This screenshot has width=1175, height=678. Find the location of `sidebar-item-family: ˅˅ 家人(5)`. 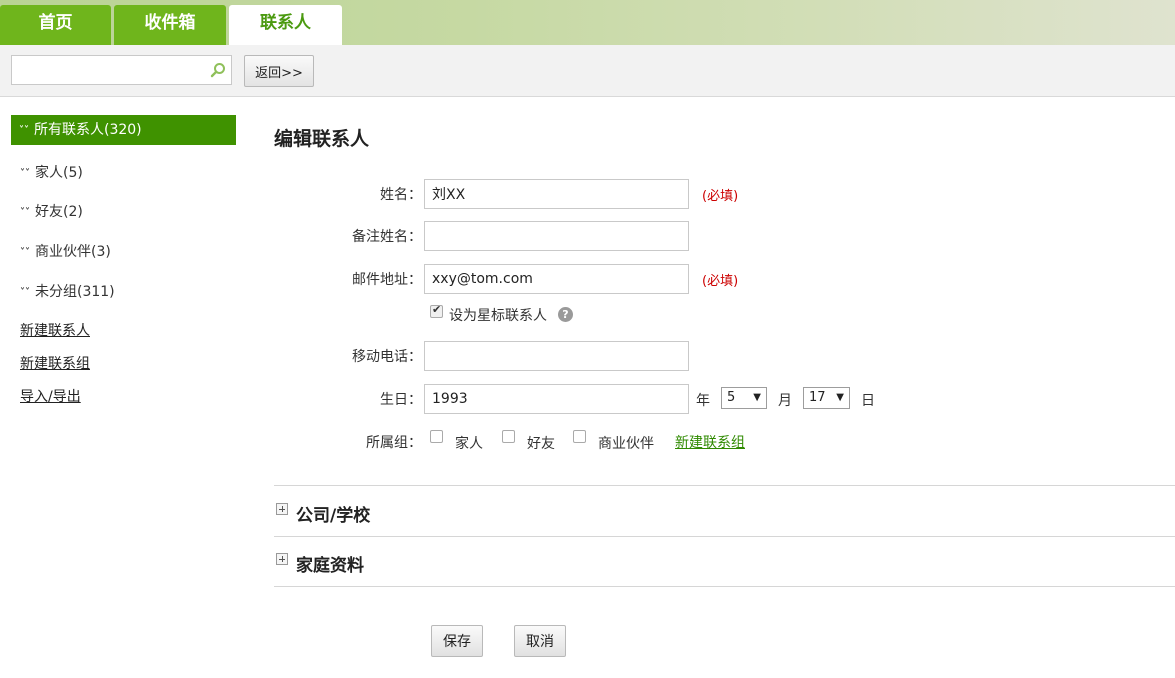

sidebar-item-family: ˅˅ 家人(5) is located at coordinates (51, 173).